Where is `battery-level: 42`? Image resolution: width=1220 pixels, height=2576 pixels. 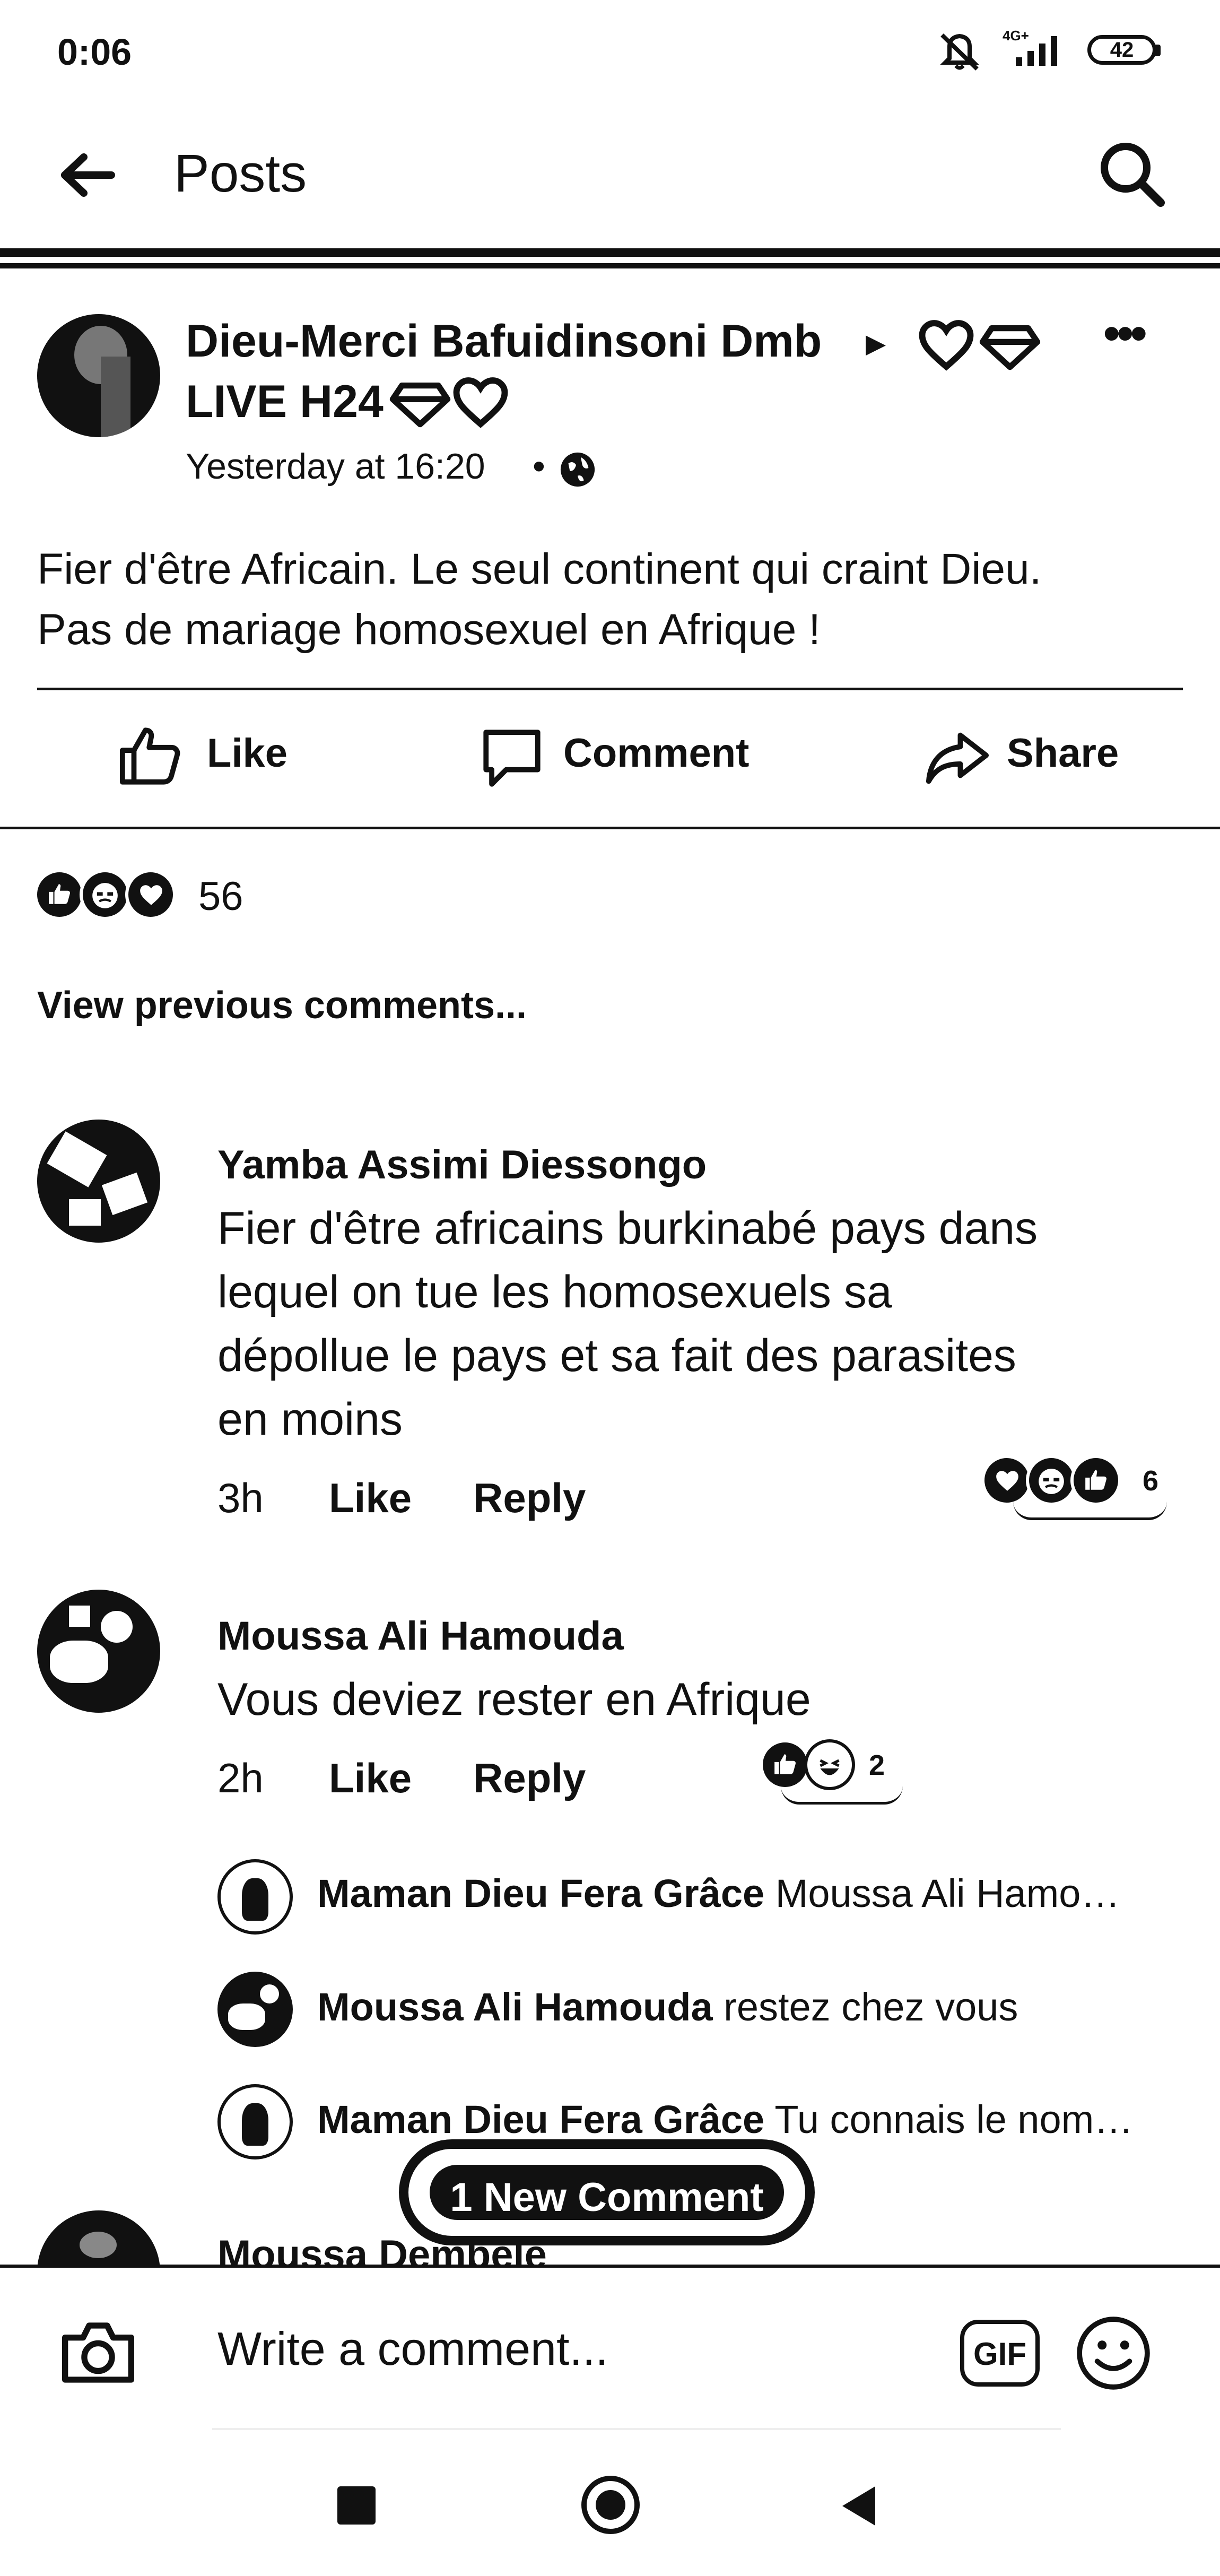 battery-level: 42 is located at coordinates (1122, 50).